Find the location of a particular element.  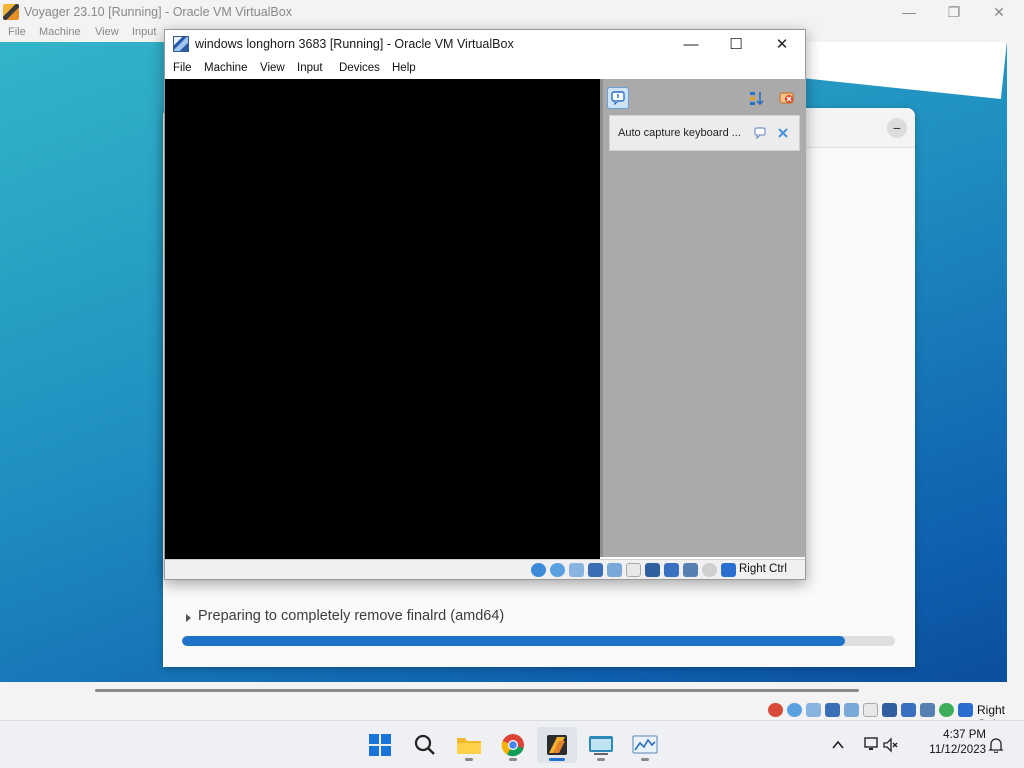

app-active-indicator is located at coordinates (557, 759).